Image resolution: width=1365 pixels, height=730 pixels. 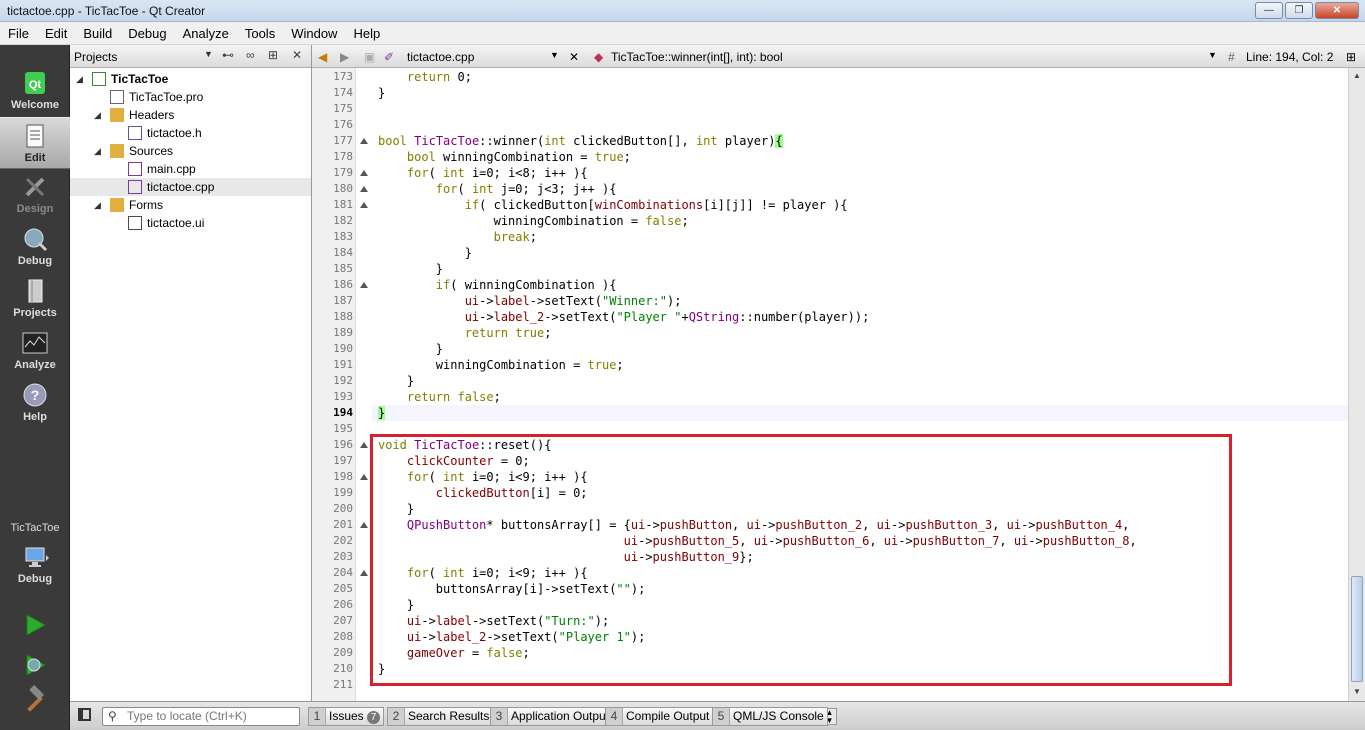 What do you see at coordinates (1357, 629) in the screenshot?
I see `scrollbar-thumb` at bounding box center [1357, 629].